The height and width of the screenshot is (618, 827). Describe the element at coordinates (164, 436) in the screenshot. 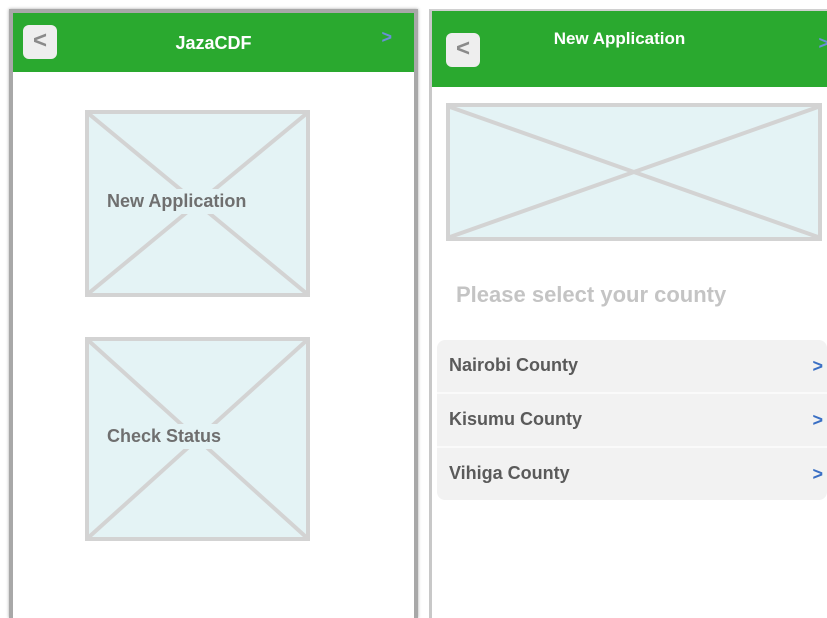

I see `tile-label: Check Status` at that location.